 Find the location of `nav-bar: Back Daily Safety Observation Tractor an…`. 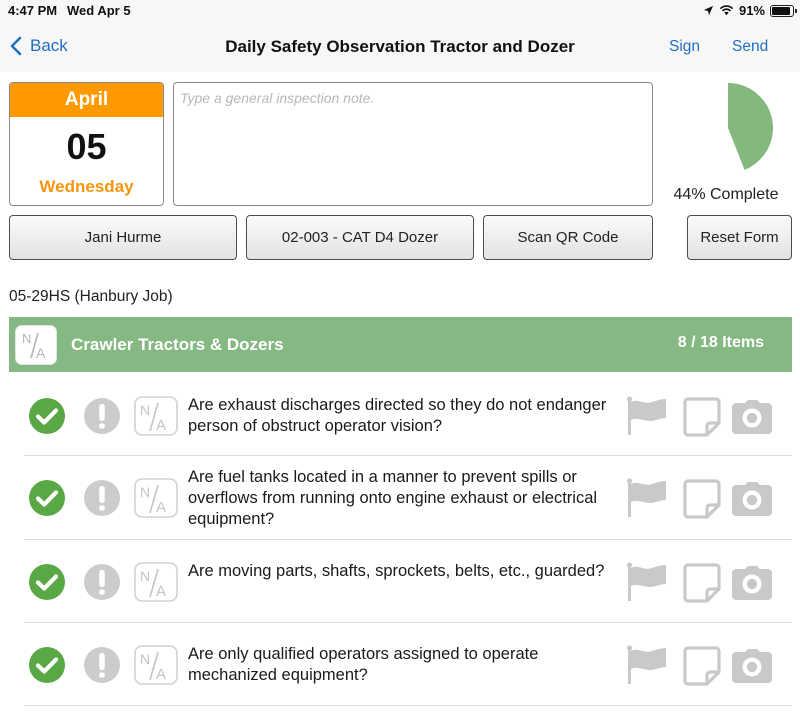

nav-bar: Back Daily Safety Observation Tractor an… is located at coordinates (400, 47).